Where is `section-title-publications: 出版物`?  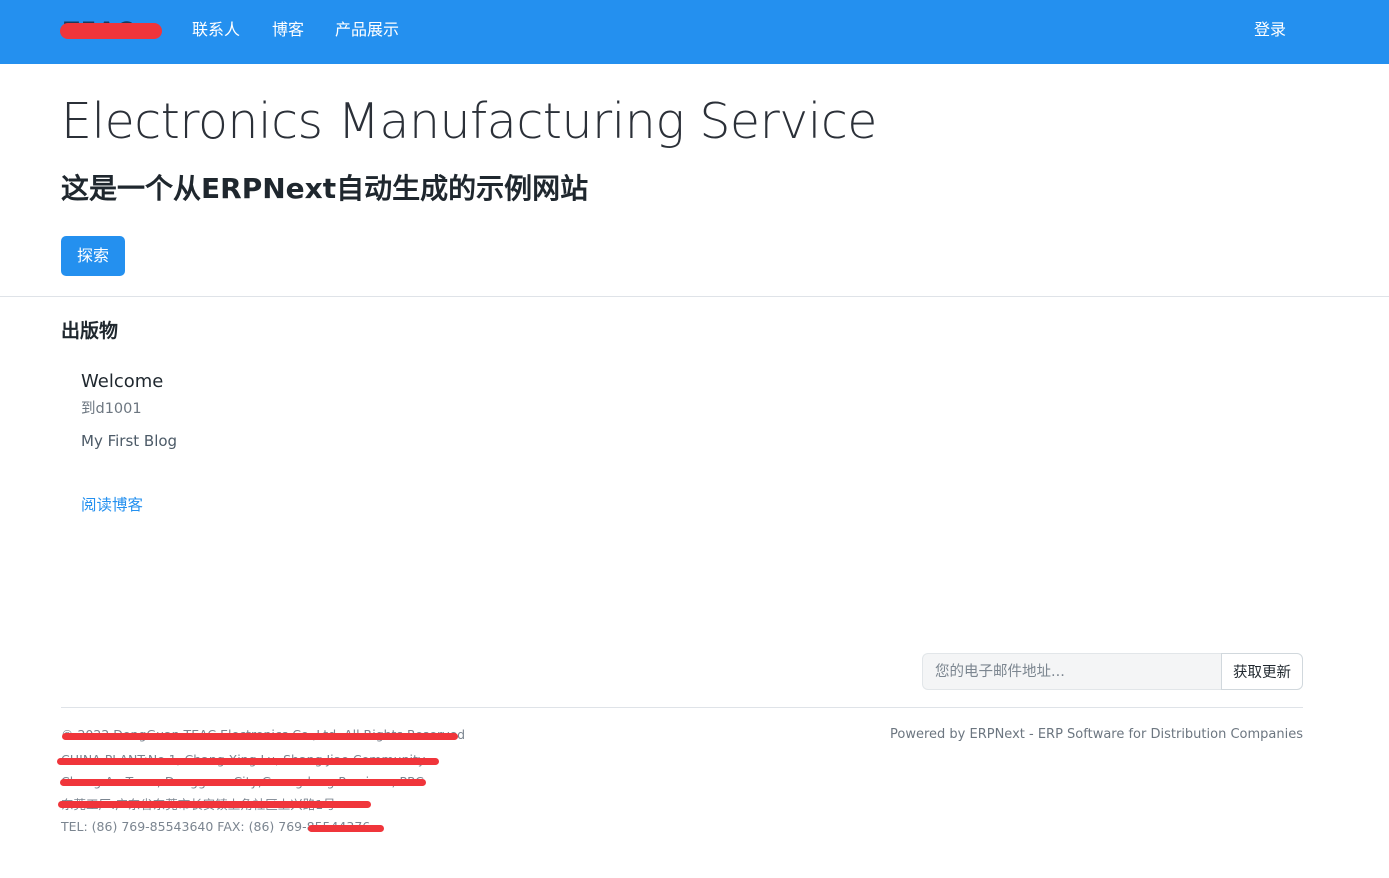
section-title-publications: 出版物 is located at coordinates (90, 331).